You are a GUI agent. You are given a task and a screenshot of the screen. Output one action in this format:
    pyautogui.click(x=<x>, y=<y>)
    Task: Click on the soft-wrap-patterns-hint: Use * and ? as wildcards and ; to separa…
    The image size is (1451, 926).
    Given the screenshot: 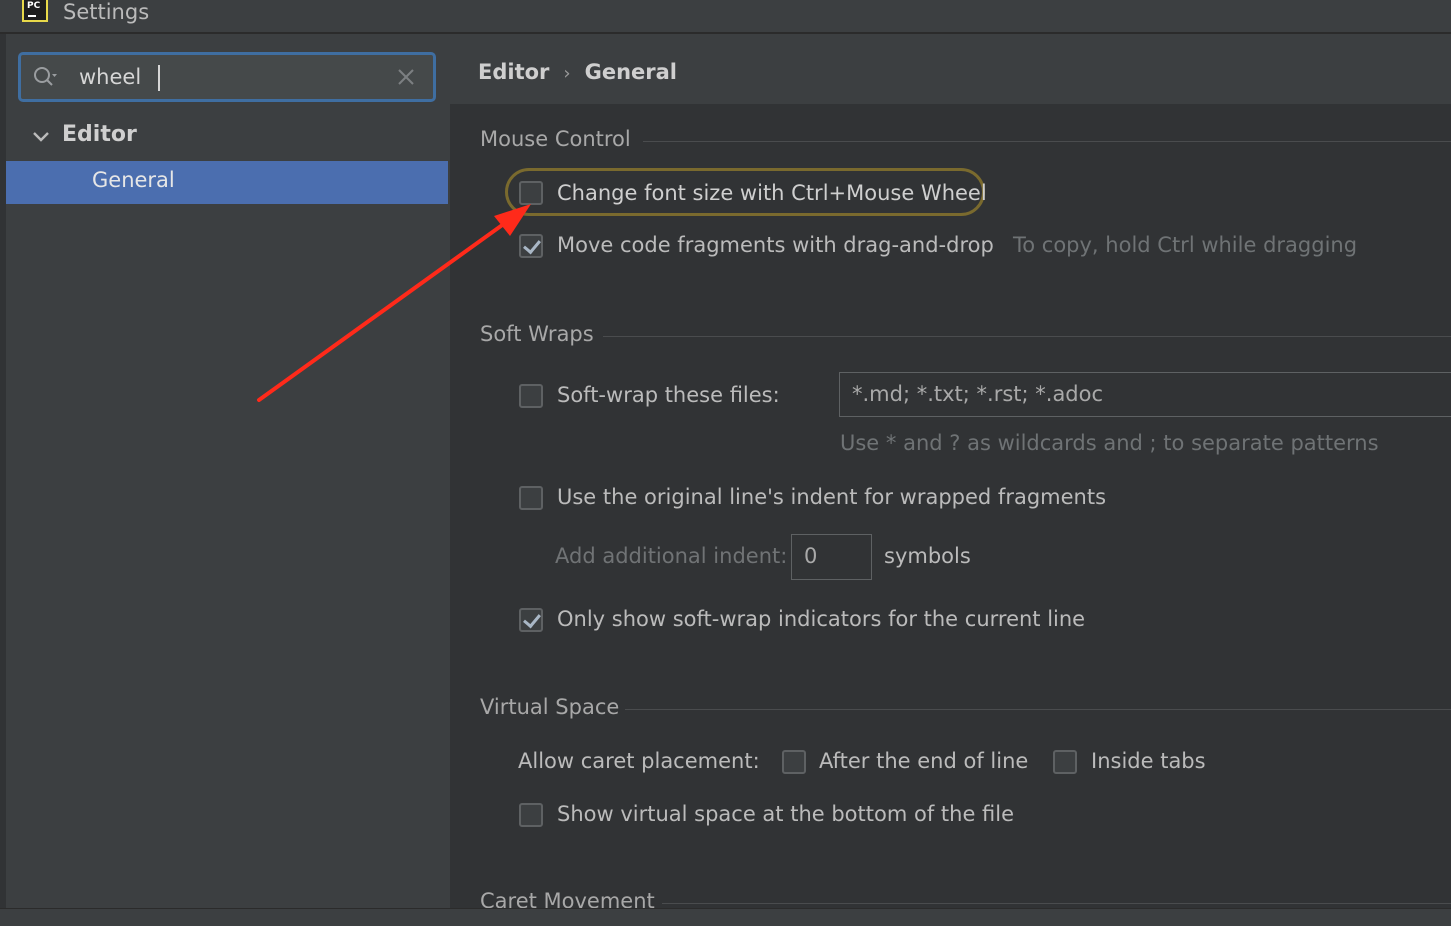 What is the action you would take?
    pyautogui.click(x=1109, y=443)
    